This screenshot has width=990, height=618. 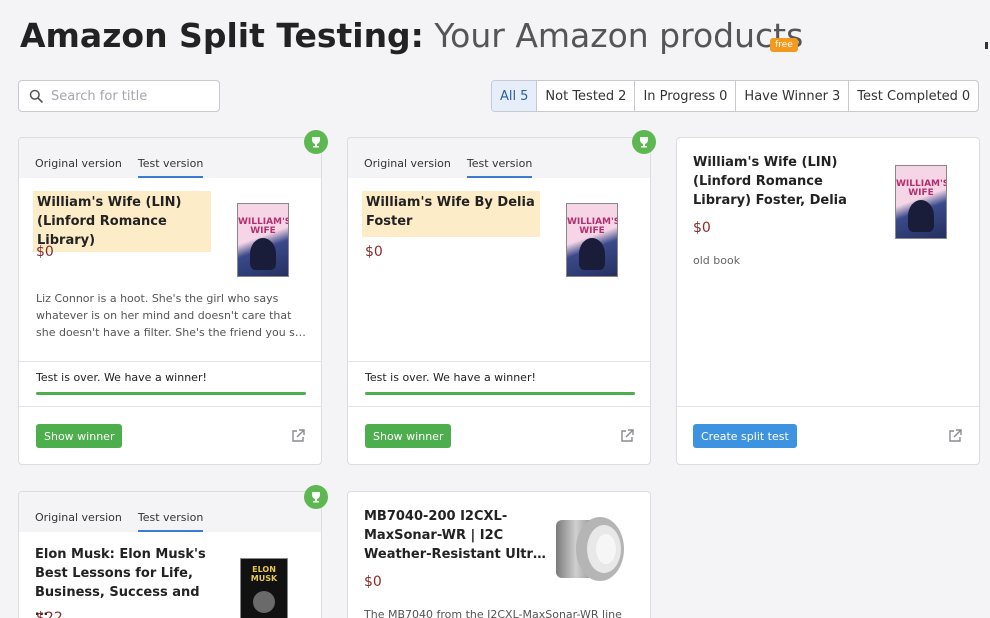 I want to click on filter-label: Have Winner, so click(x=786, y=96).